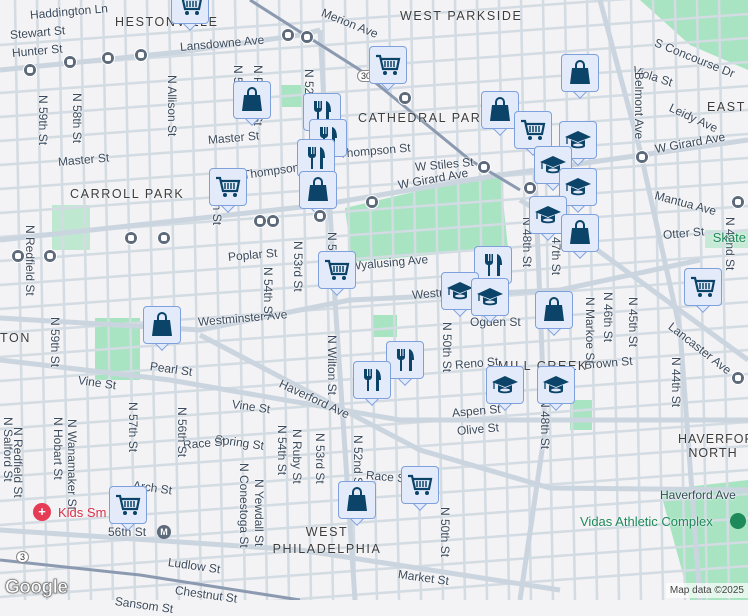 The width and height of the screenshot is (748, 616). I want to click on street-label: N 44th St, so click(676, 382).